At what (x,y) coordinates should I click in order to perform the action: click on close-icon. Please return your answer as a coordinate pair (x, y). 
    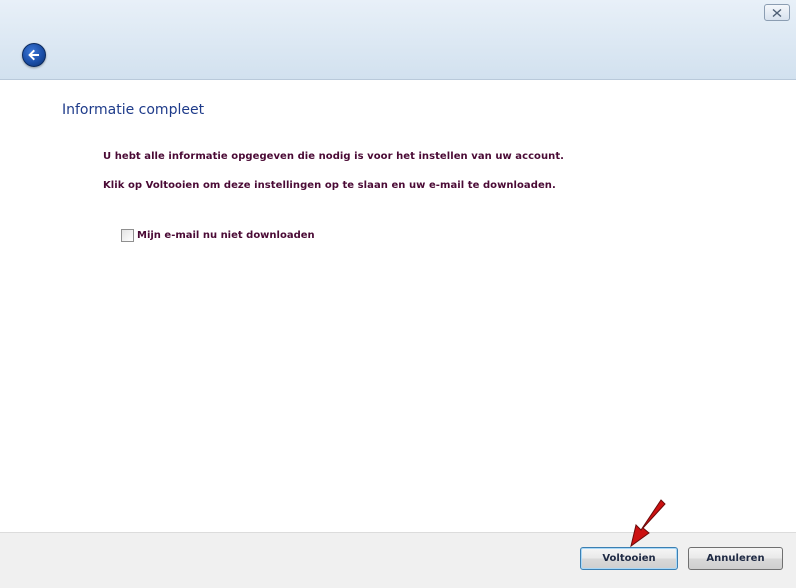
    Looking at the image, I should click on (777, 12).